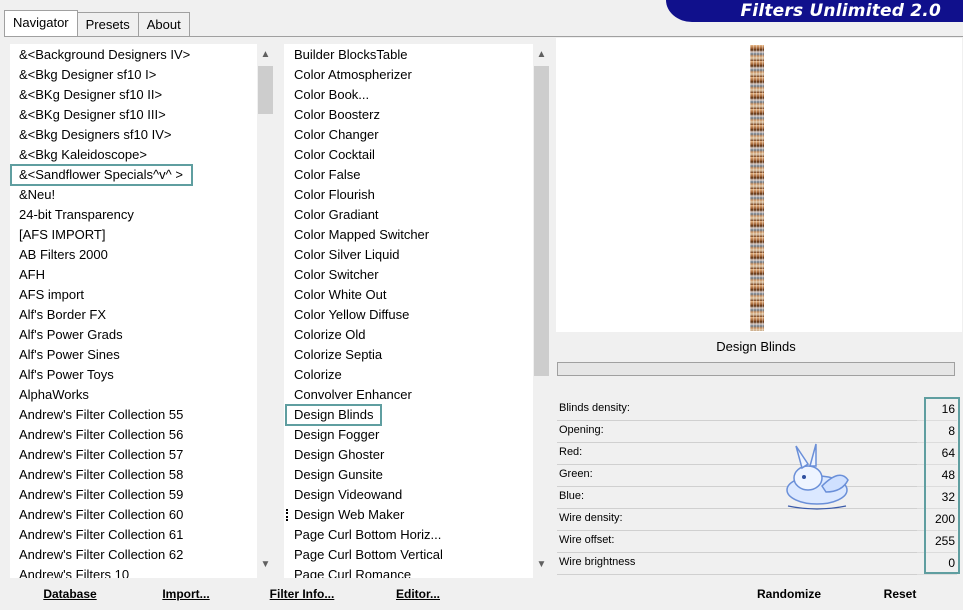 The height and width of the screenshot is (610, 963). I want to click on category-item: Andrew's Filter Collection 58, so click(133, 475).